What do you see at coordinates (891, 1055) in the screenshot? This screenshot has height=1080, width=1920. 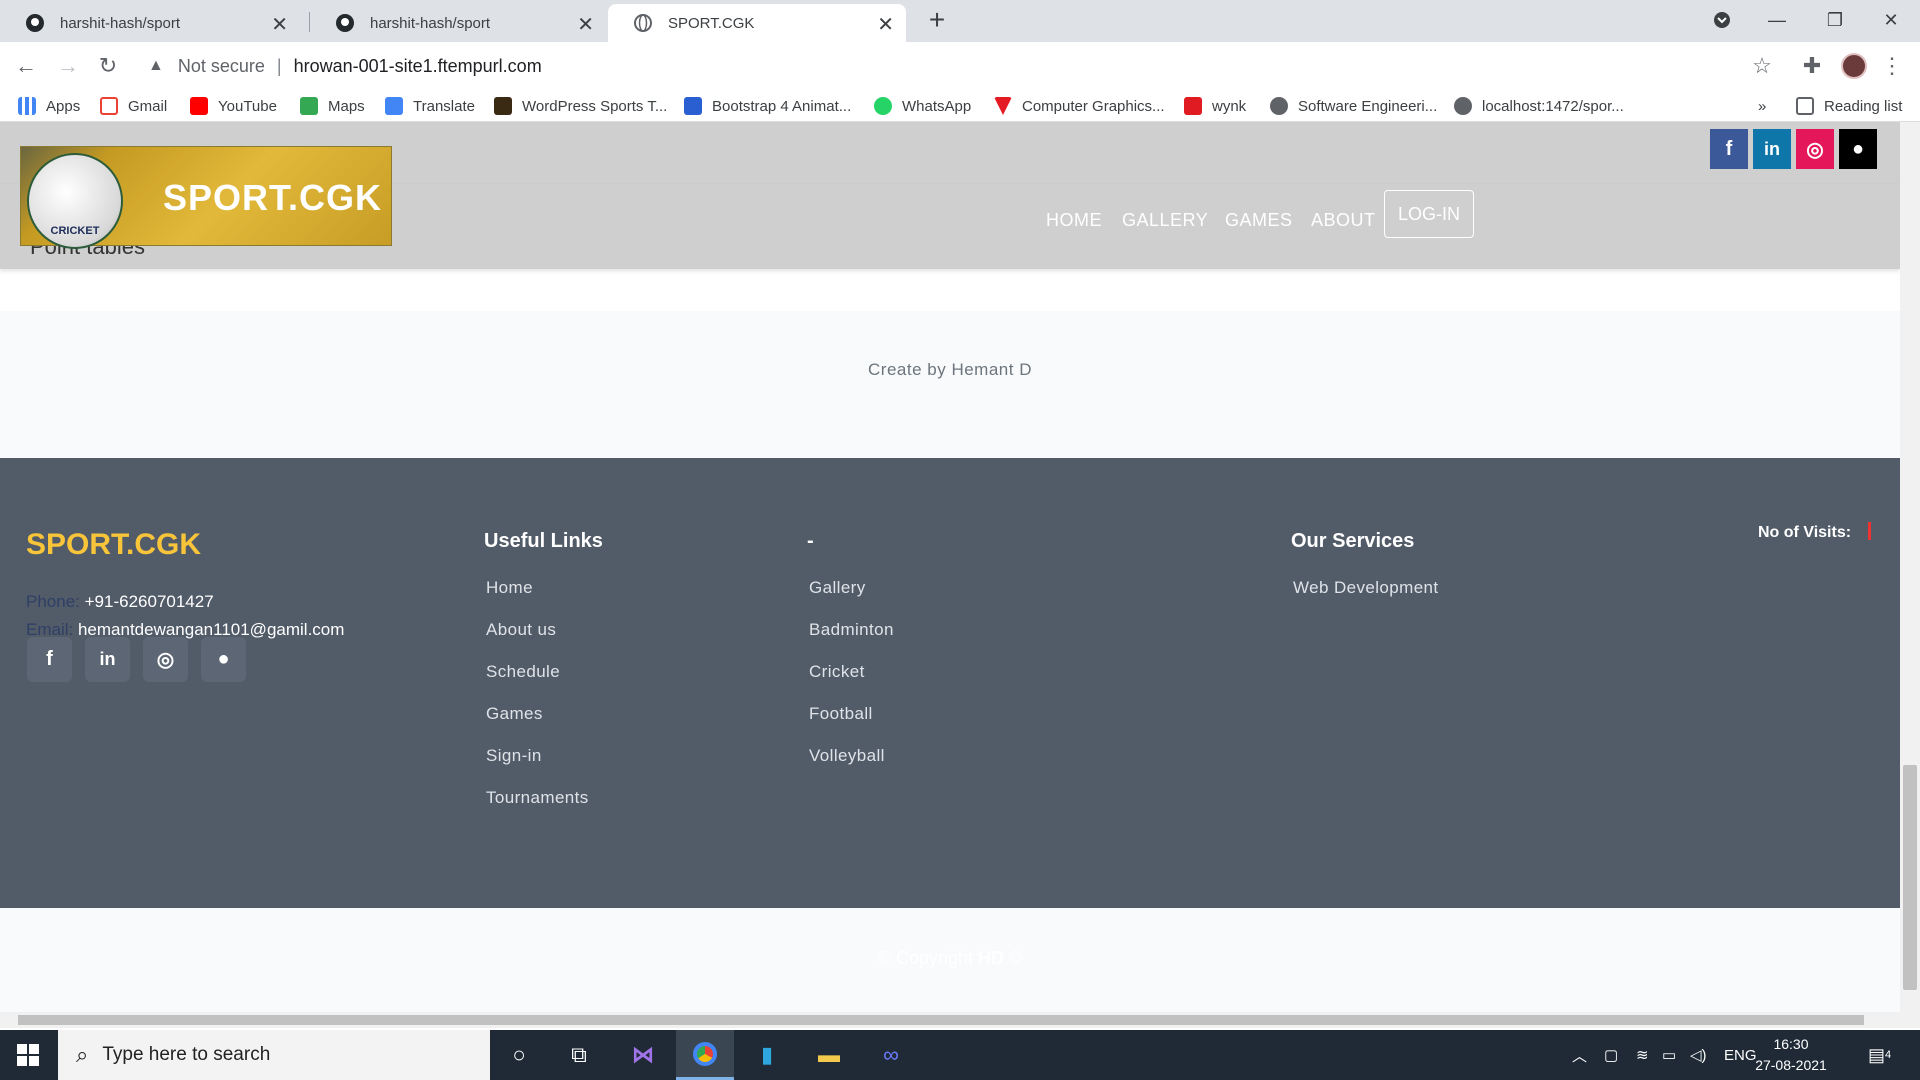 I see `app-icon: ∞` at bounding box center [891, 1055].